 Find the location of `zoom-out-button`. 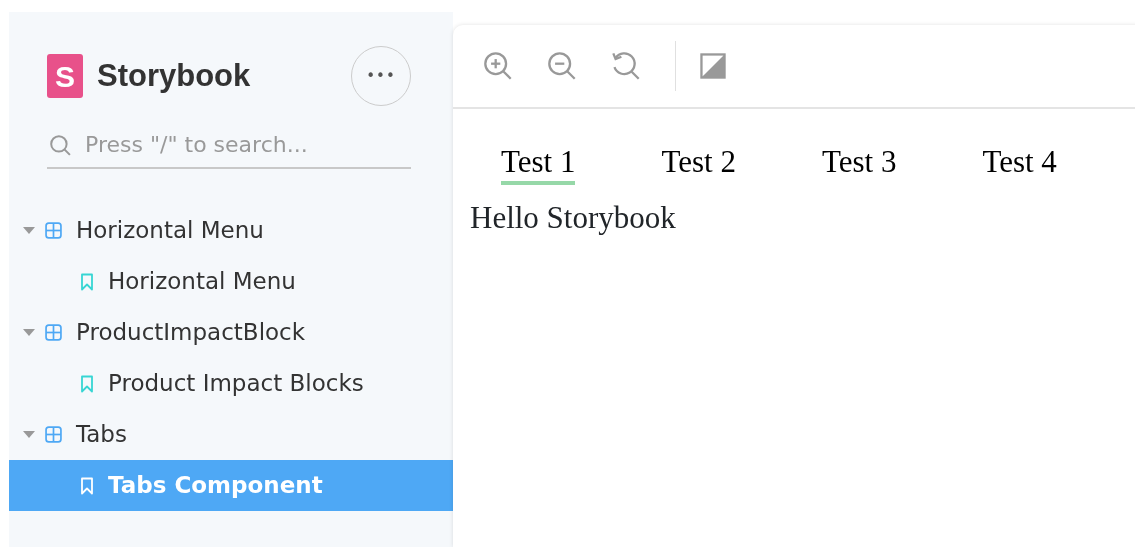

zoom-out-button is located at coordinates (562, 66).